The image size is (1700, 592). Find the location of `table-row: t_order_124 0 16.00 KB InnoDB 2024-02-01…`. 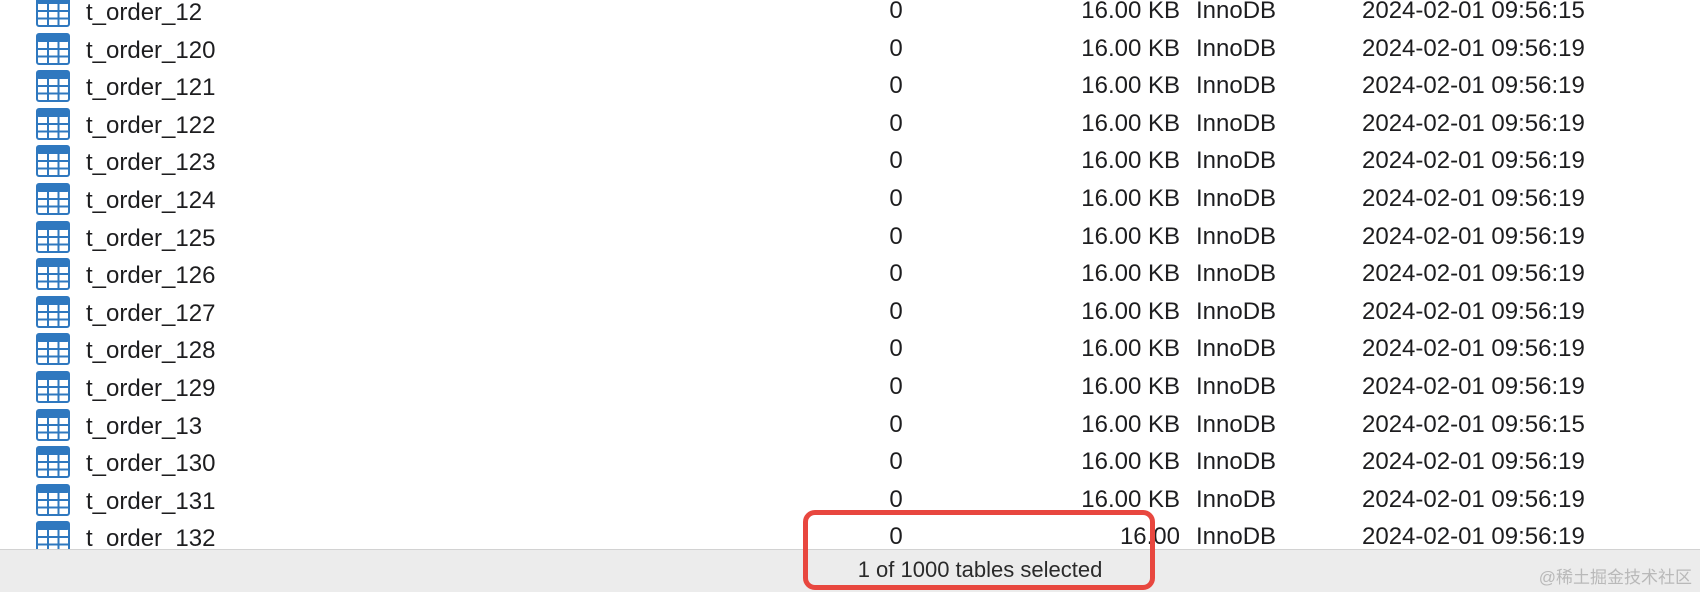

table-row: t_order_124 0 16.00 KB InnoDB 2024-02-01… is located at coordinates (850, 199).